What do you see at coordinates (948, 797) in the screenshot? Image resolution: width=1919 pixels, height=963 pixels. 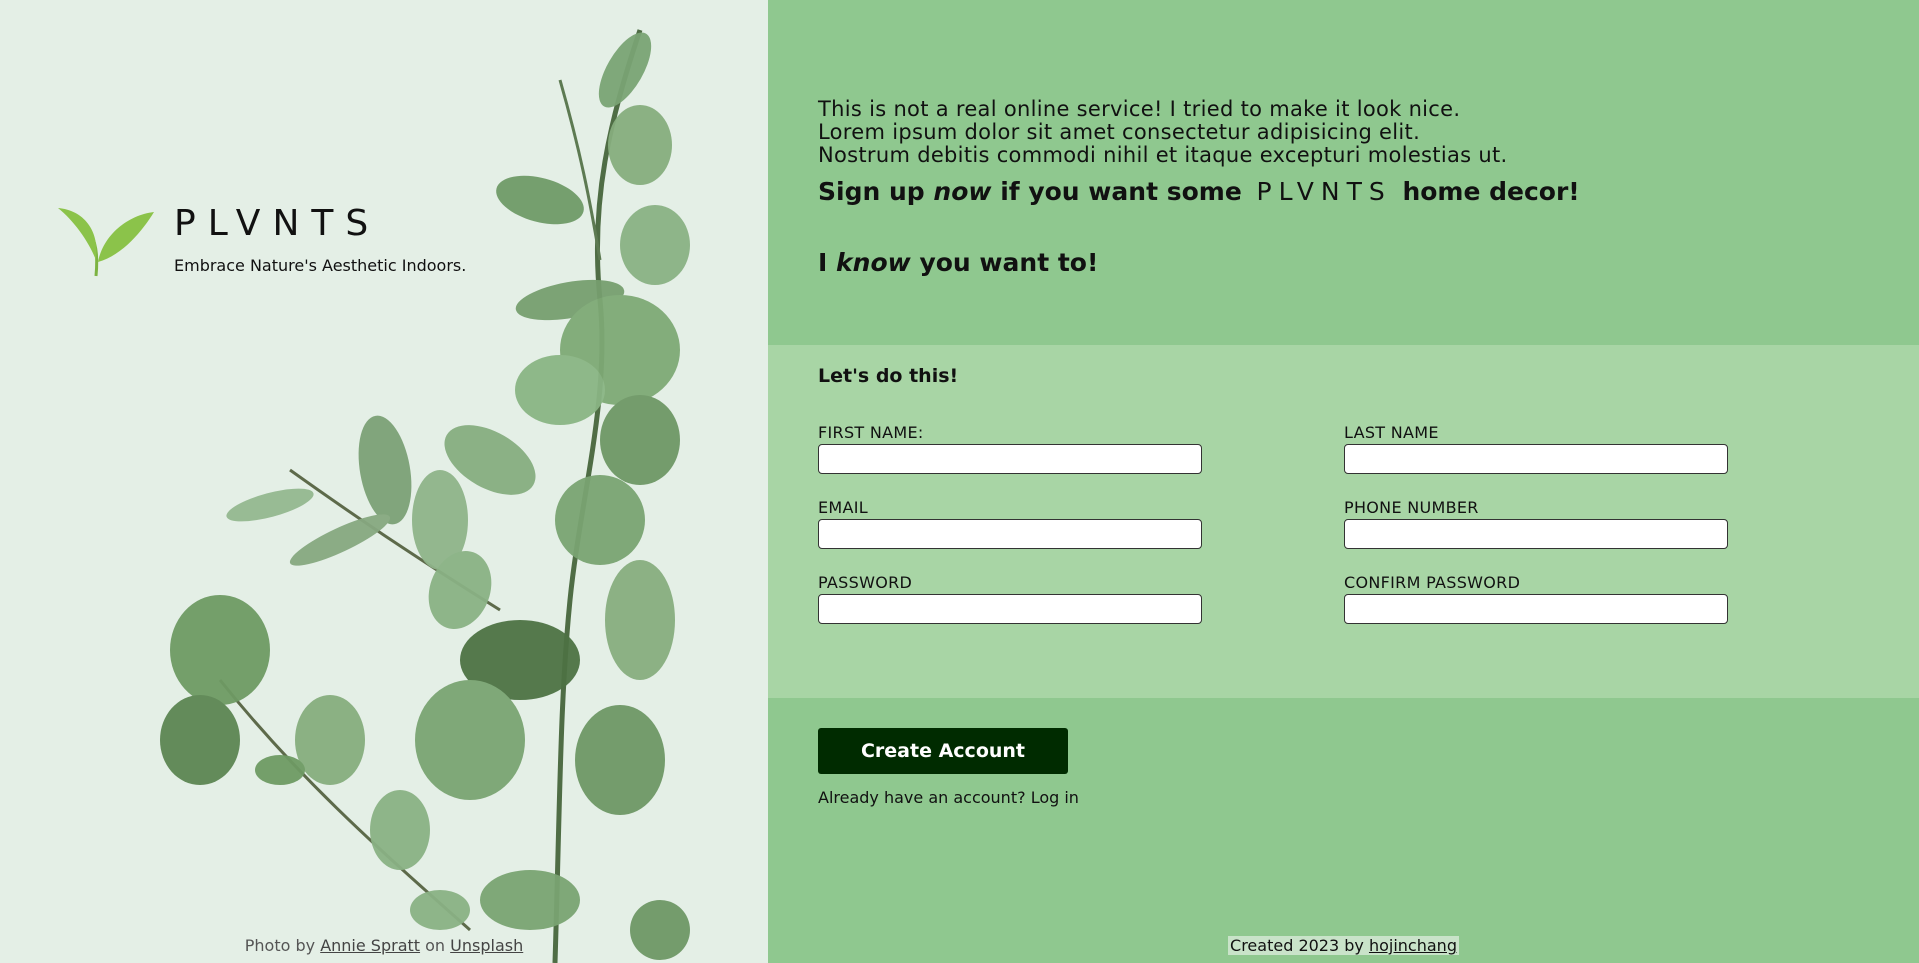 I see `login-prompt: Already have an account? Log in` at bounding box center [948, 797].